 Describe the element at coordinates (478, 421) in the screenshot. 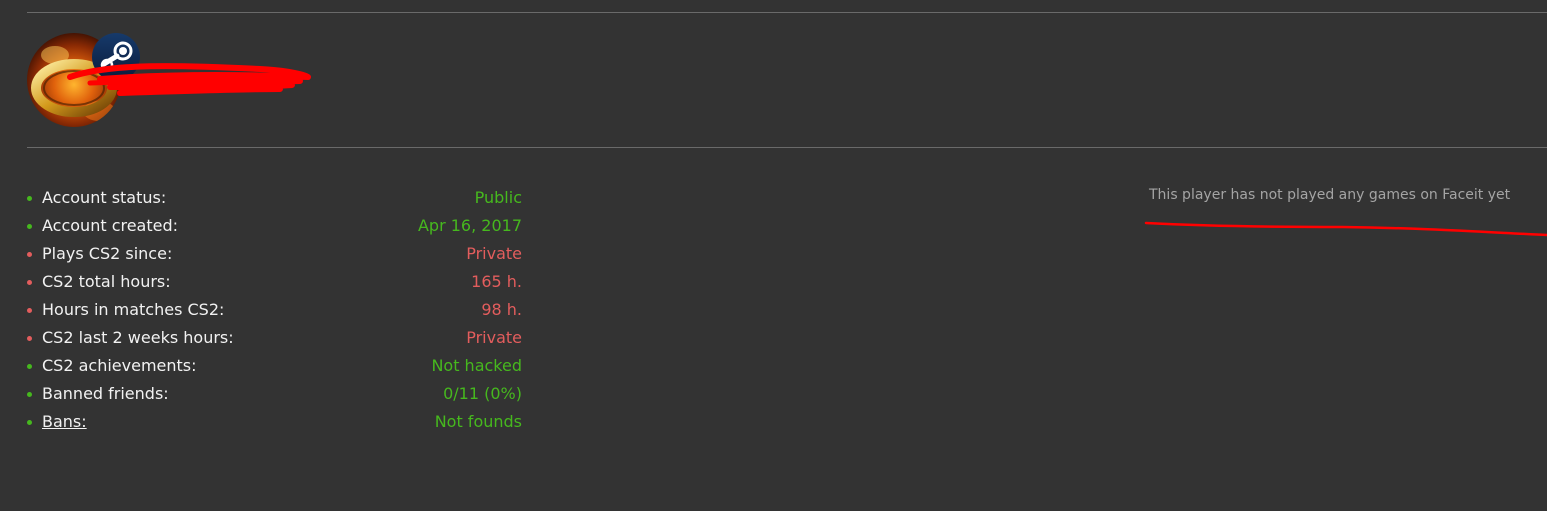

I see `stat-value: Not founds` at that location.